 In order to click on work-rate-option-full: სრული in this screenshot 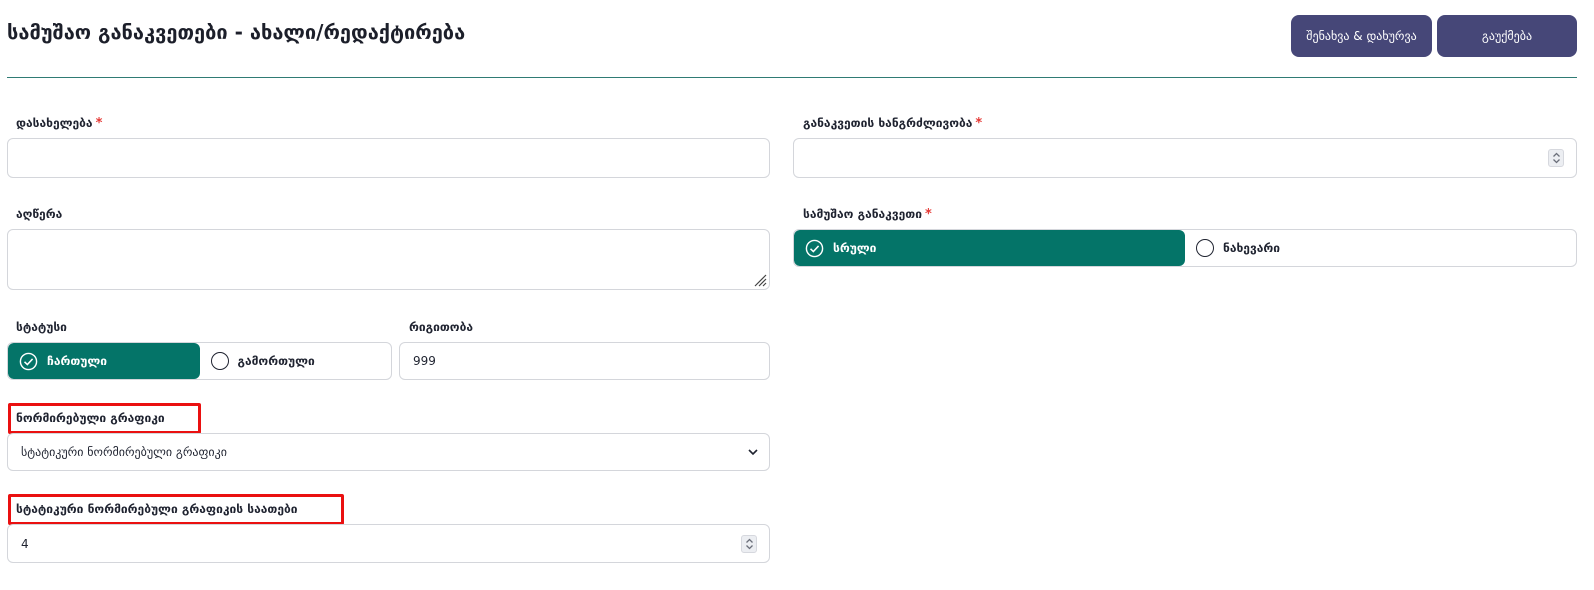, I will do `click(989, 248)`.